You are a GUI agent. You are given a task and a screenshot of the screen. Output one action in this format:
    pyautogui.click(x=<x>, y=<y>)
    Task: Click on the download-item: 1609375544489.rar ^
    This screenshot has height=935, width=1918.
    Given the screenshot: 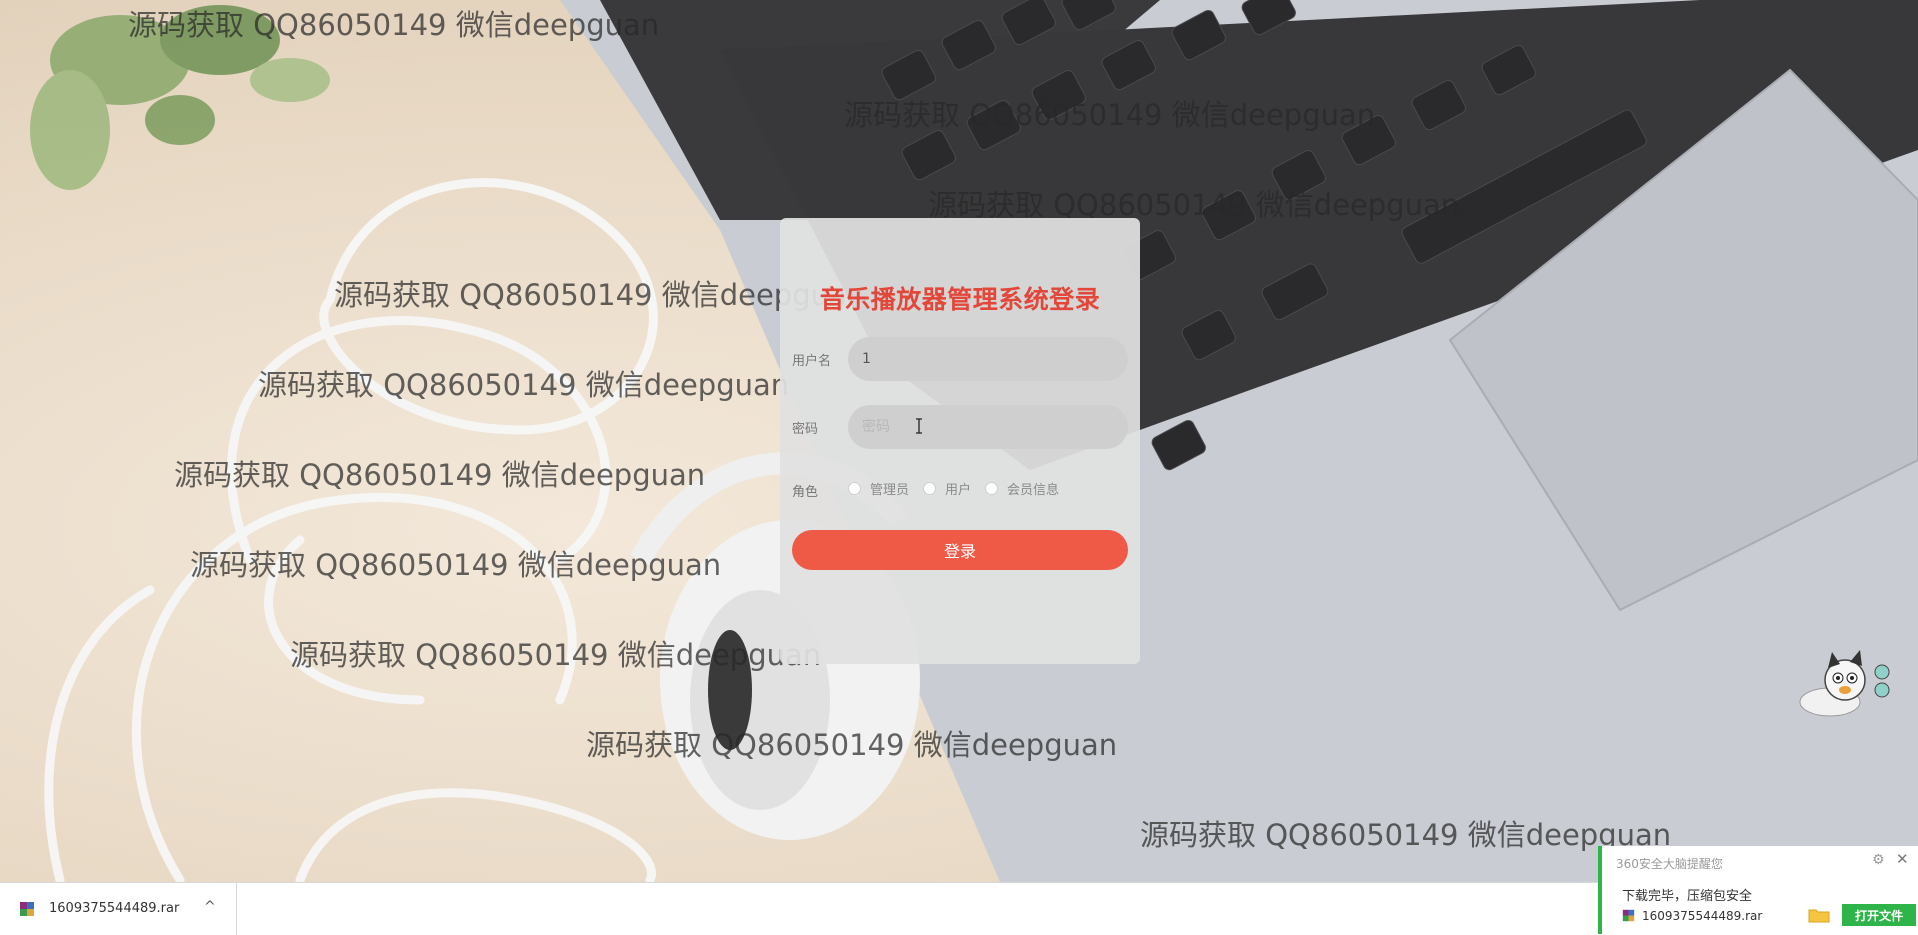 What is the action you would take?
    pyautogui.click(x=118, y=909)
    